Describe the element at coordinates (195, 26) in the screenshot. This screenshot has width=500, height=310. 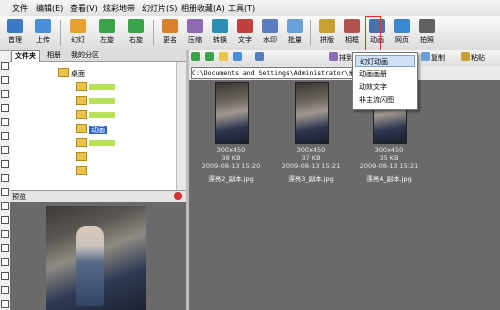
I see `compress-icon` at that location.